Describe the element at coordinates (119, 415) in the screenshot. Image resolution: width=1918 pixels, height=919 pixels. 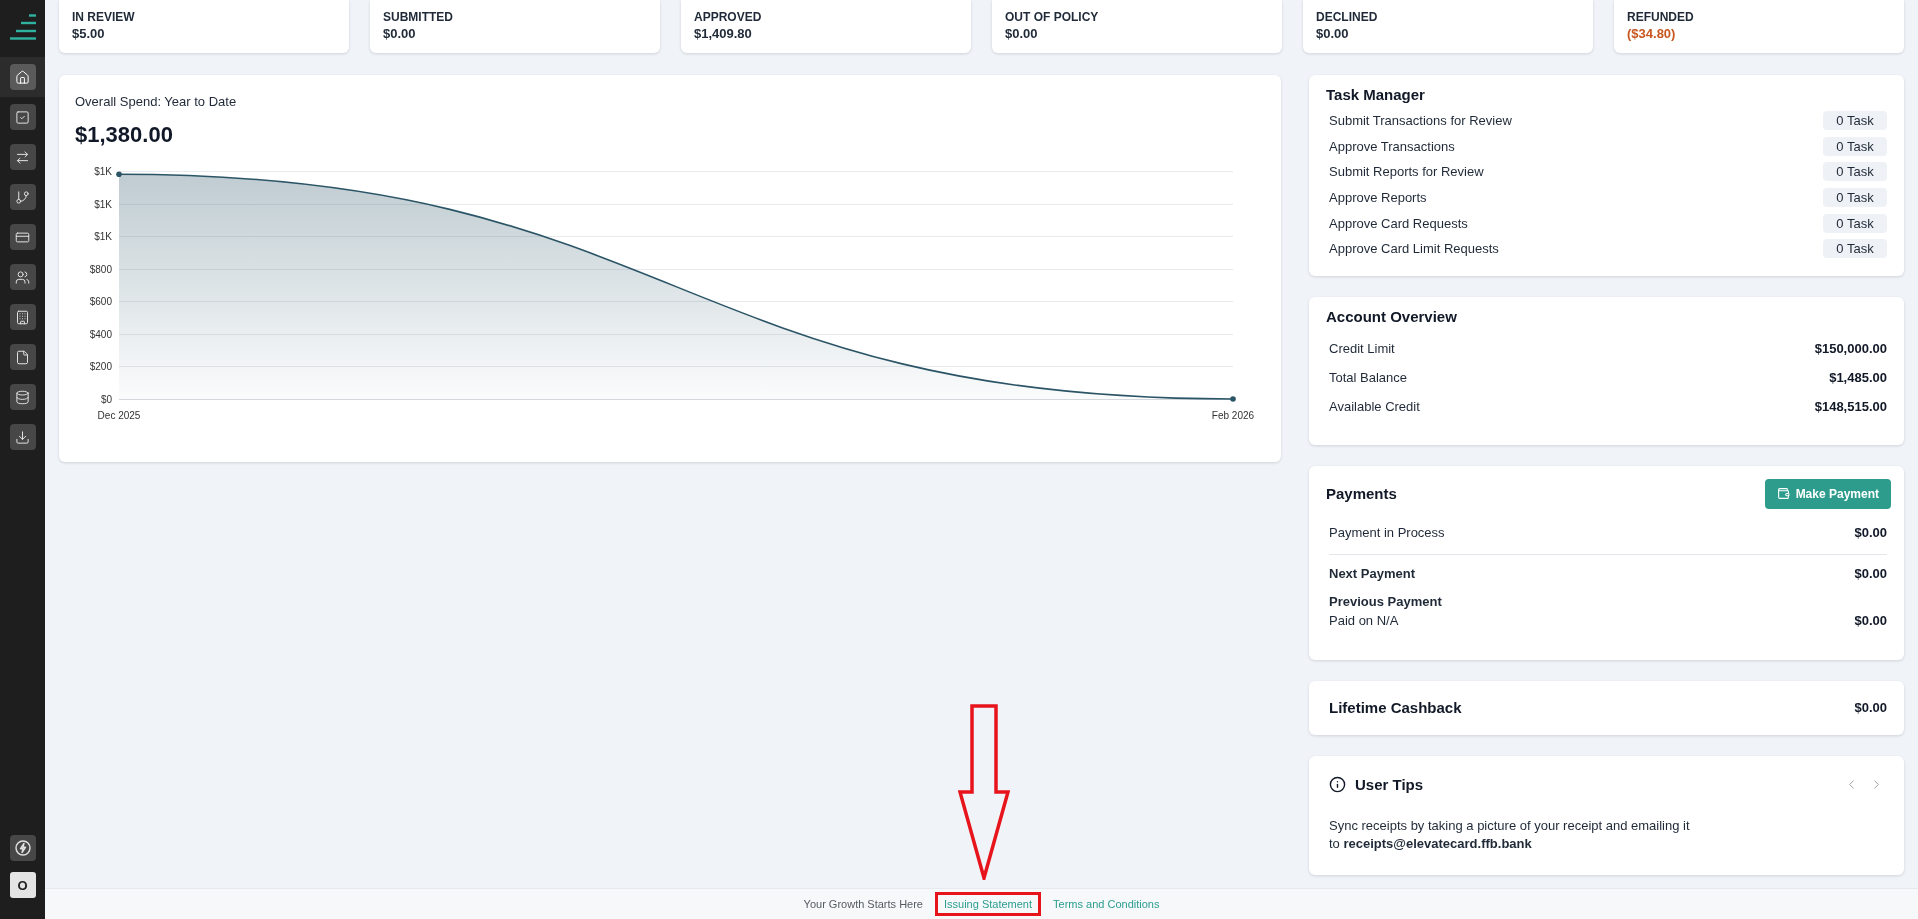
I see `axis-label: Dec 2025` at that location.